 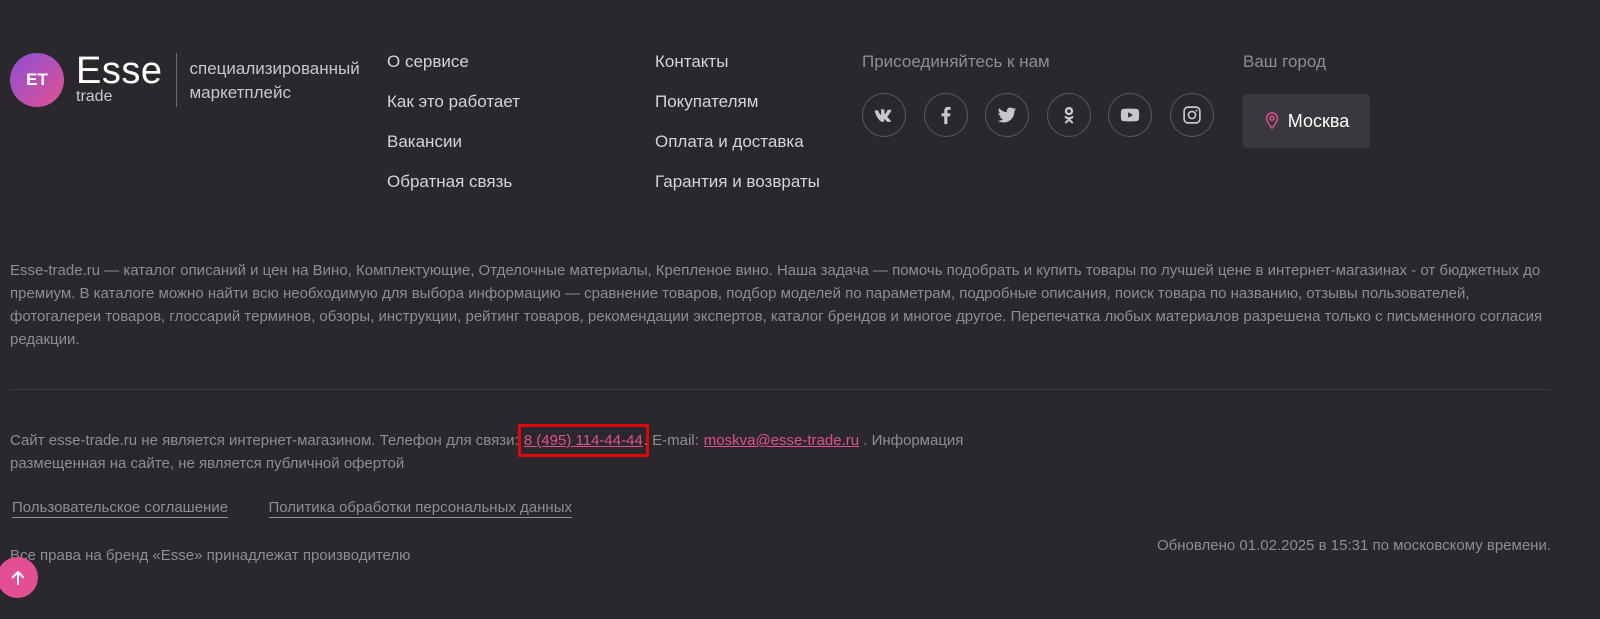 What do you see at coordinates (177, 80) in the screenshot?
I see `logo-divider` at bounding box center [177, 80].